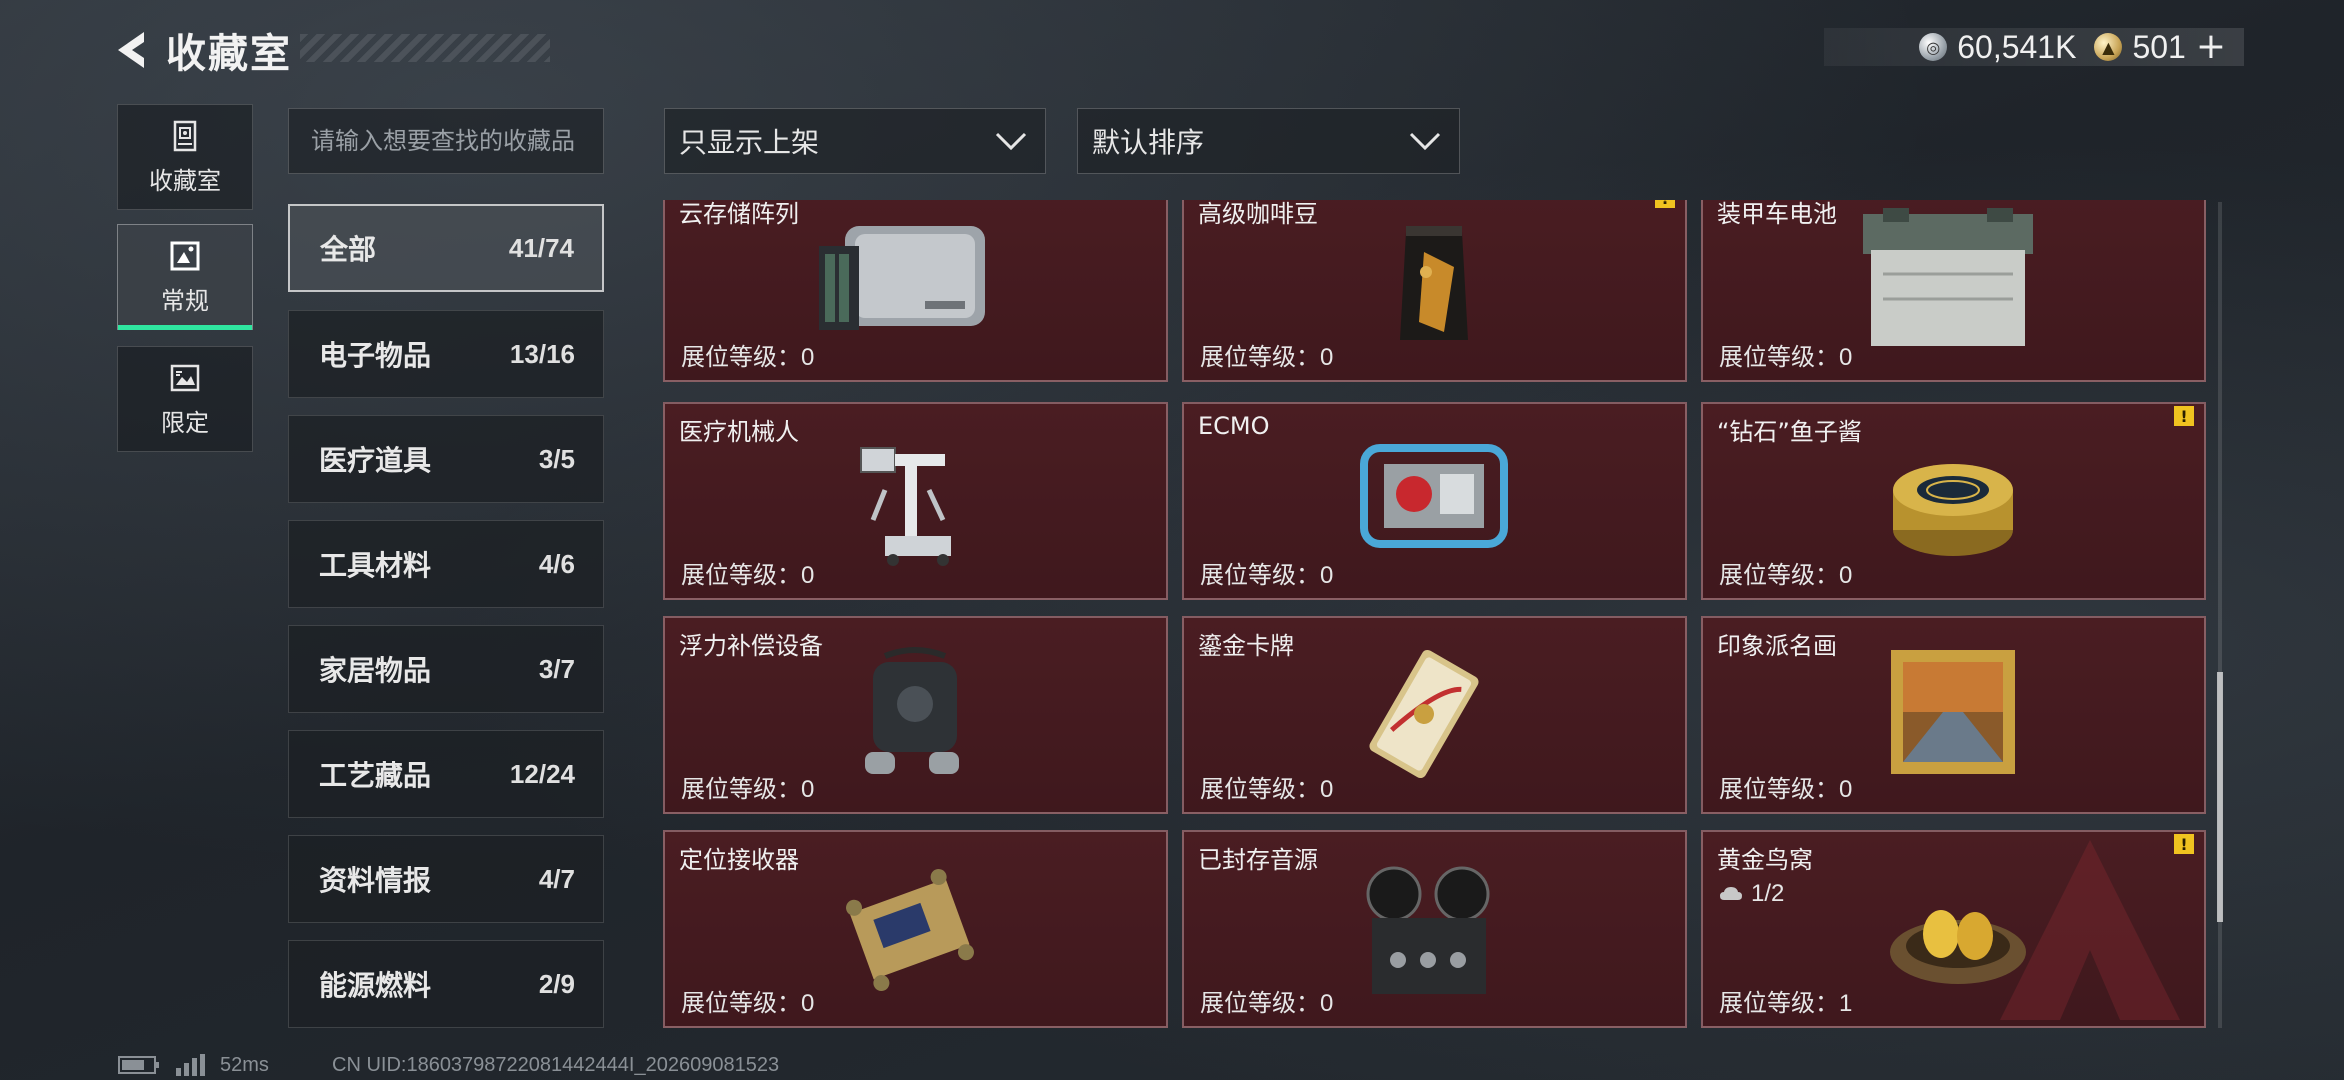 This screenshot has width=2344, height=1080. What do you see at coordinates (375, 880) in the screenshot?
I see `category-name: 资料情报` at bounding box center [375, 880].